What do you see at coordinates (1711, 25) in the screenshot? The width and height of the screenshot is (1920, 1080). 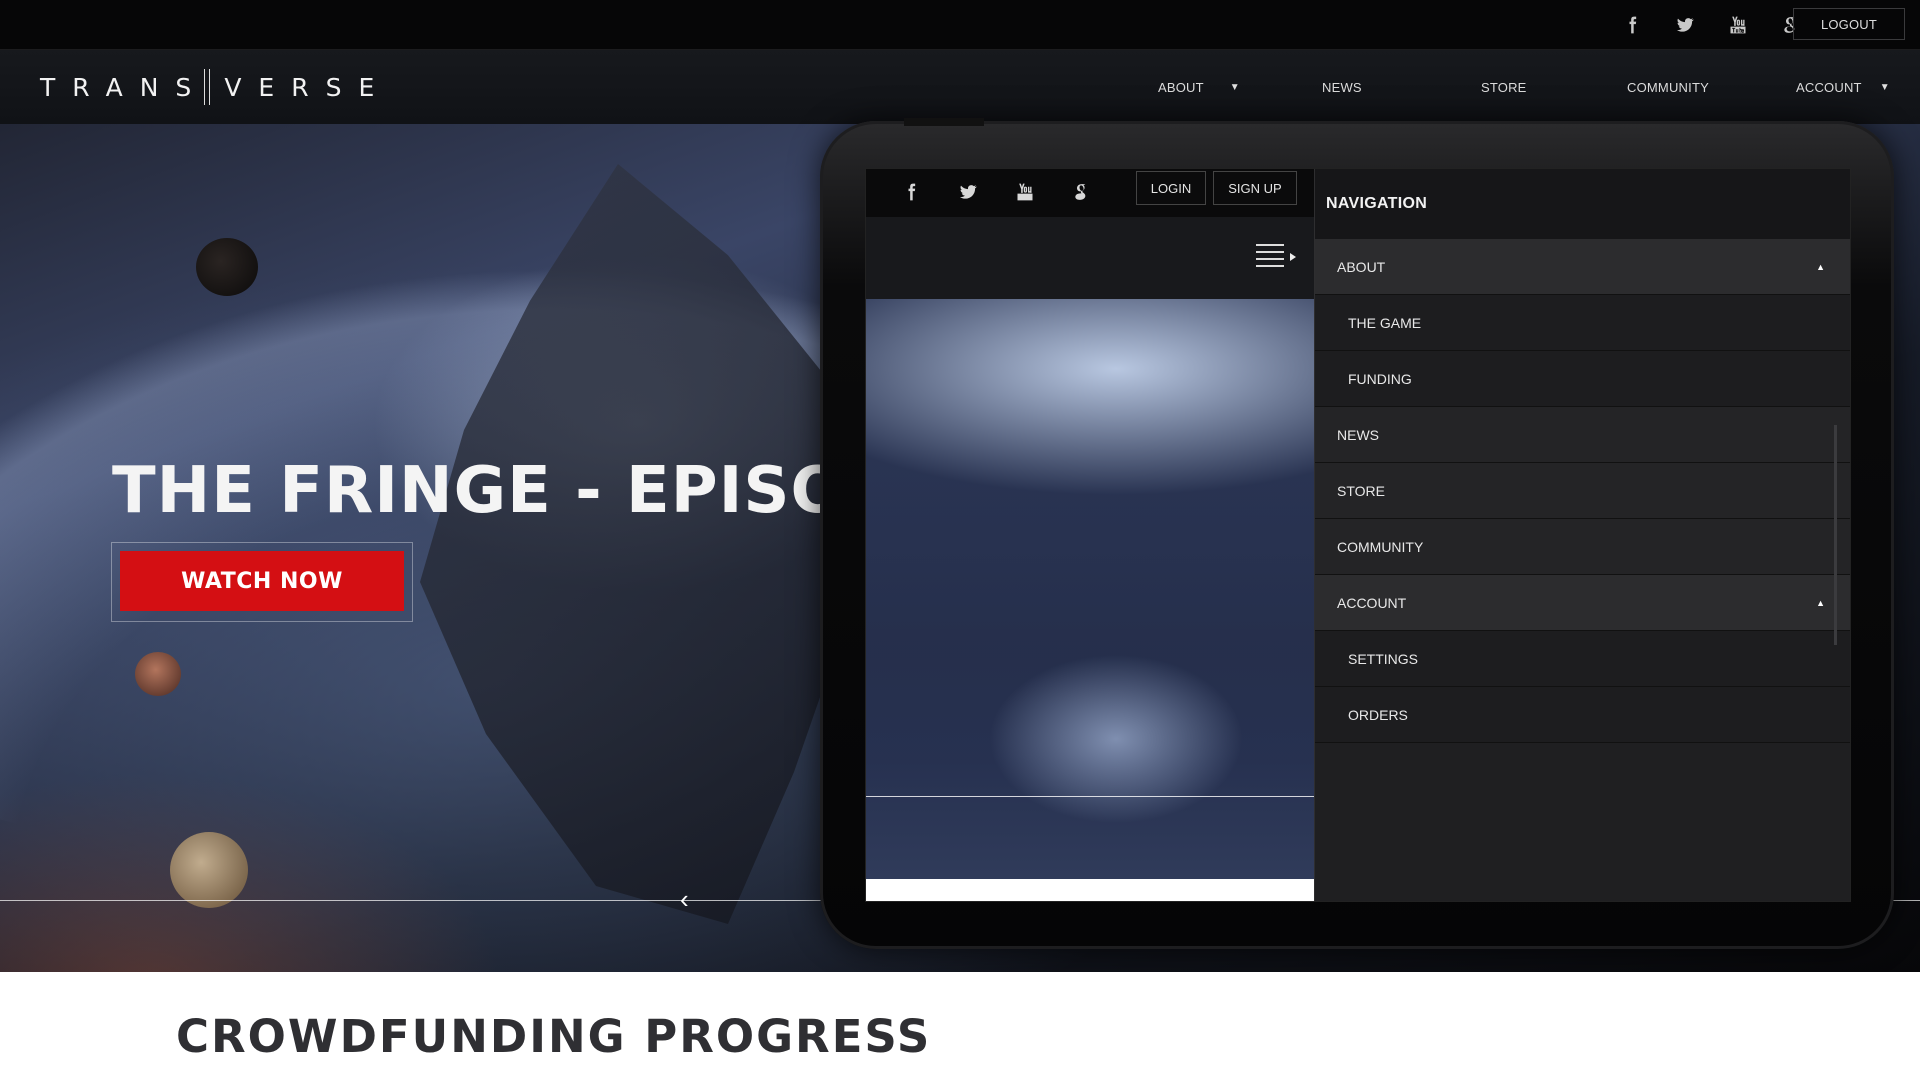 I see `social-links` at bounding box center [1711, 25].